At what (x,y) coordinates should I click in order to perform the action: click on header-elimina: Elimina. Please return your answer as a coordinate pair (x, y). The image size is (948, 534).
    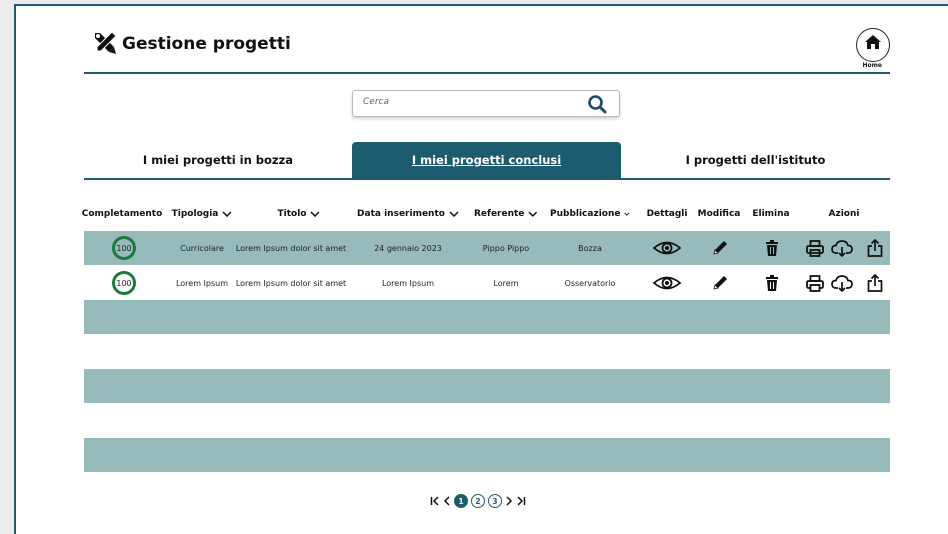
    Looking at the image, I should click on (771, 214).